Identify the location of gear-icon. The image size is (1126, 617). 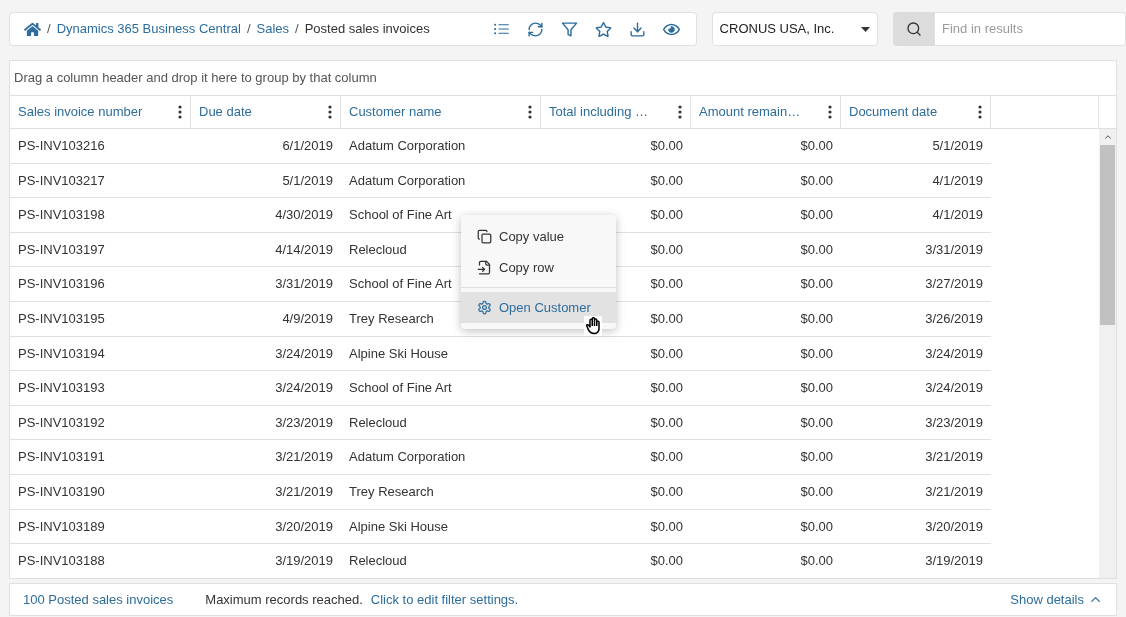
(484, 307).